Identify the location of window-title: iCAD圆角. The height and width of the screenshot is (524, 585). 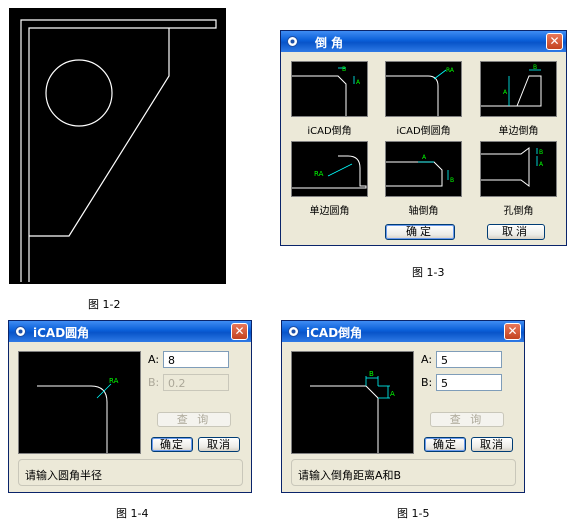
(61, 333).